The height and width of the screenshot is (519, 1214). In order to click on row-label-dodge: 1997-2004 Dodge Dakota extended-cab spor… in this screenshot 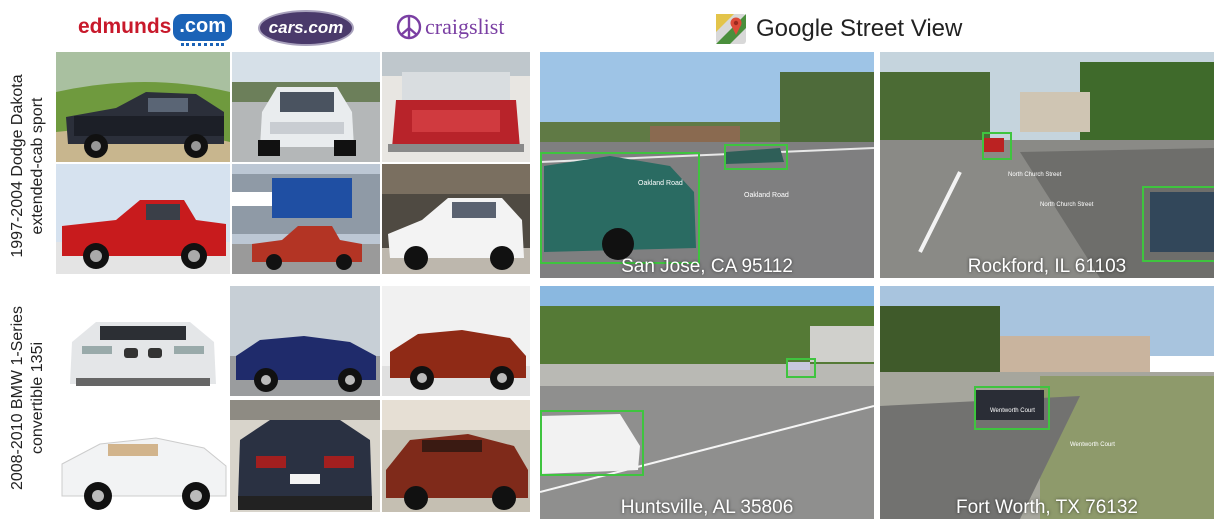, I will do `click(30, 166)`.